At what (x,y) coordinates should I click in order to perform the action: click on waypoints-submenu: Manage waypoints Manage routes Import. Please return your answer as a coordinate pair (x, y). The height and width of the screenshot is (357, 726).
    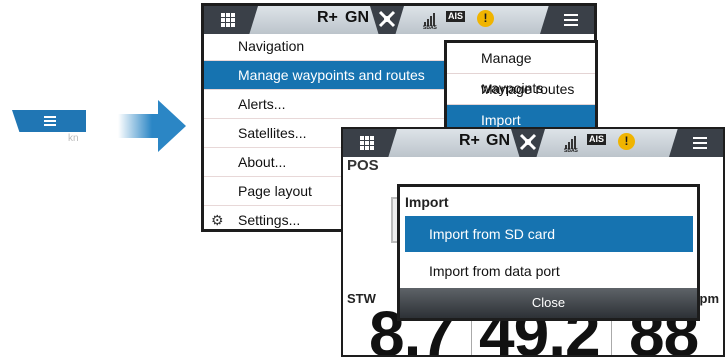
    Looking at the image, I should click on (521, 88).